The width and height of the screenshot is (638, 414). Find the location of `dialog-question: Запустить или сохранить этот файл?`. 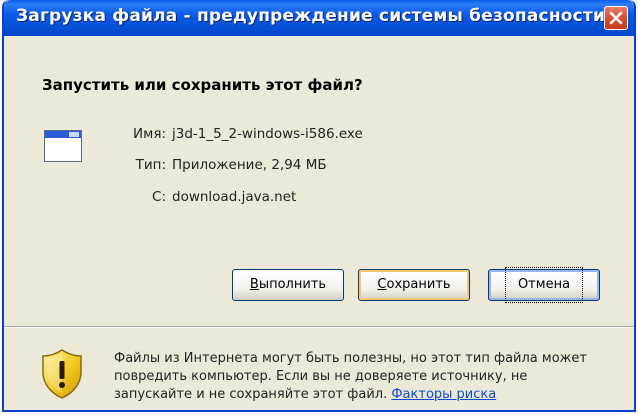

dialog-question: Запустить или сохранить этот файл? is located at coordinates (202, 85).